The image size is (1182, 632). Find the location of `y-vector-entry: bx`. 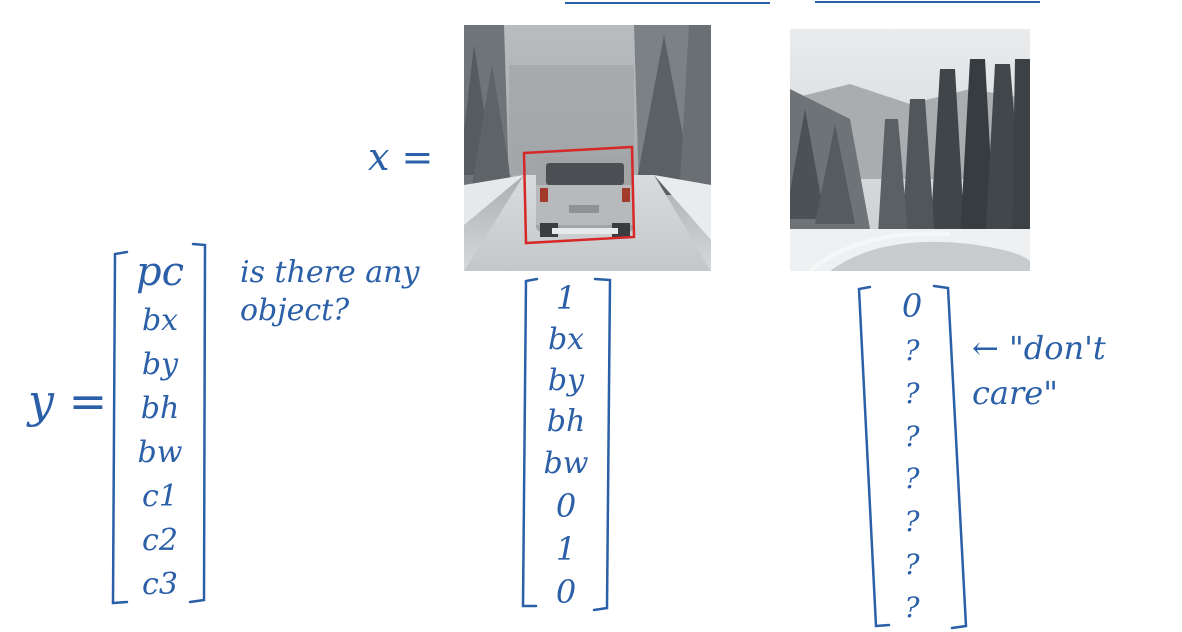

y-vector-entry: bx is located at coordinates (160, 320).